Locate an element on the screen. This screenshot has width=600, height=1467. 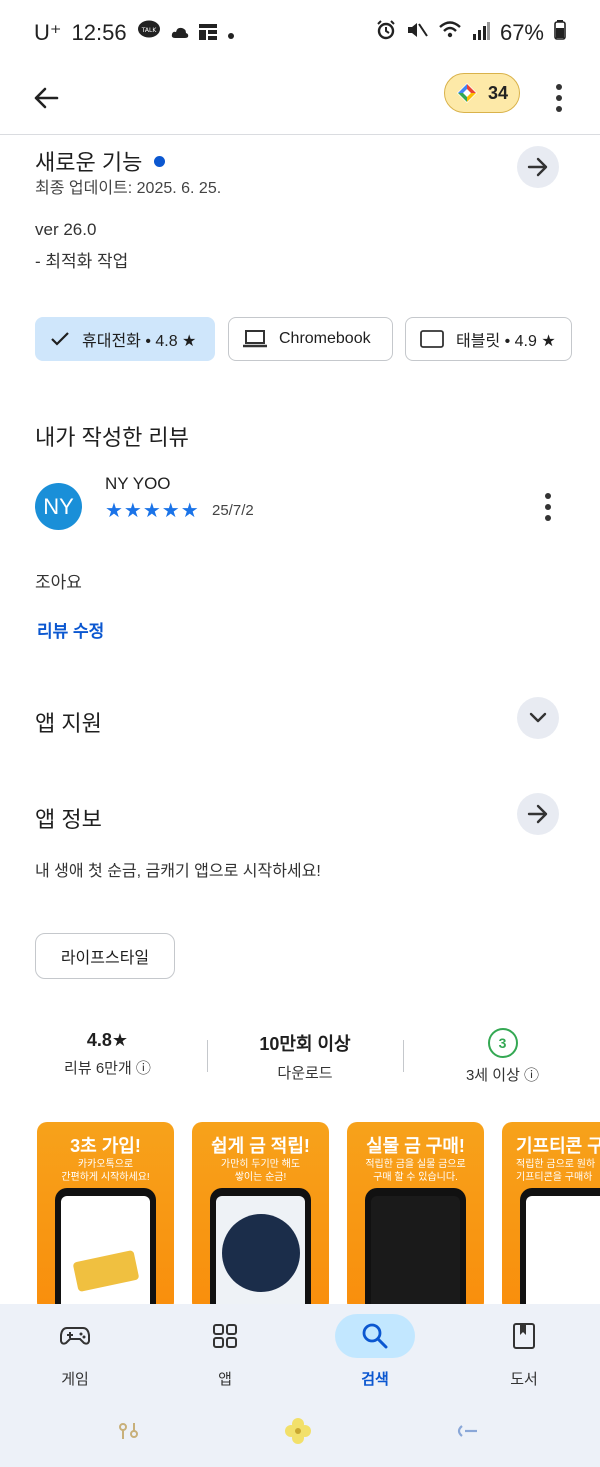
age-rating-label: 3세 이상 ⓘ is located at coordinates (502, 1075).